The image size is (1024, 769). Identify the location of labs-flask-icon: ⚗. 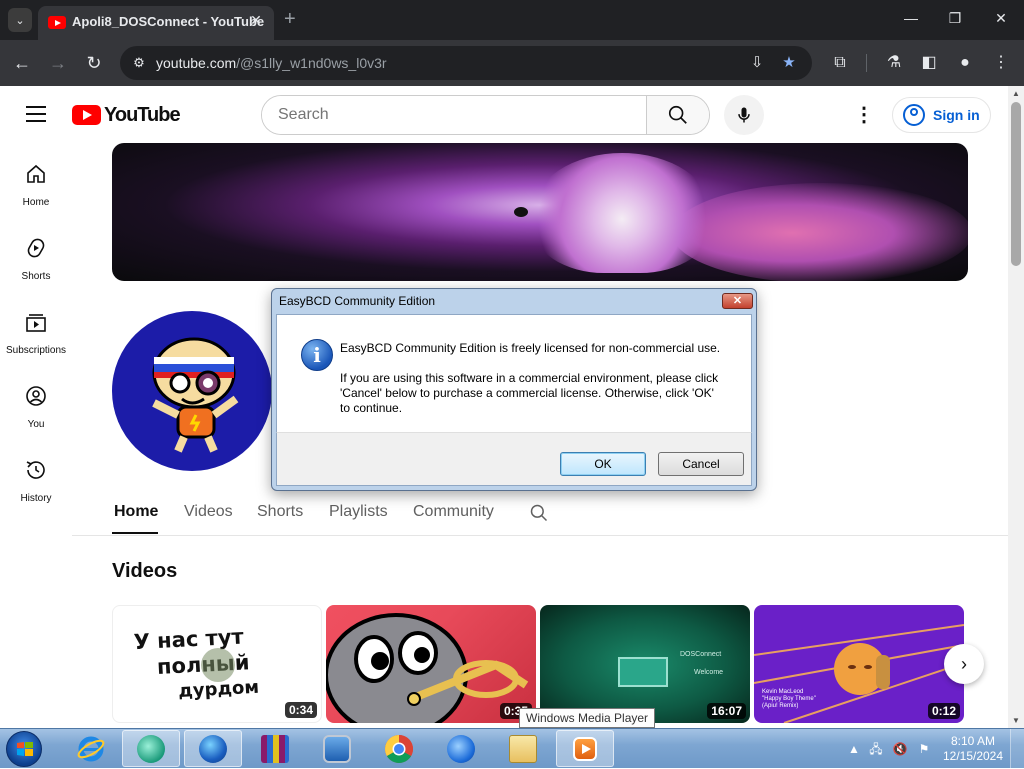
(894, 63).